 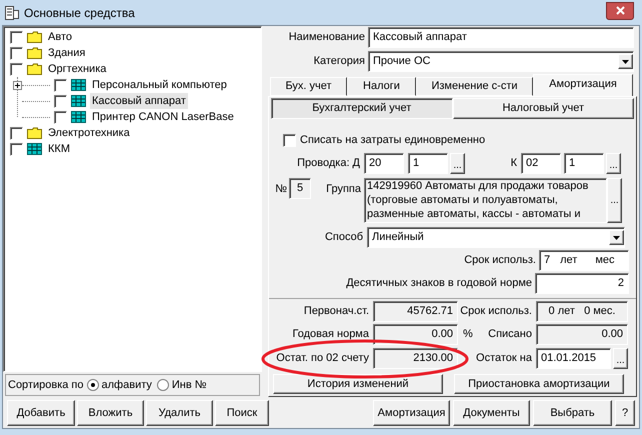 I want to click on tree-item: Авто, so click(x=60, y=37).